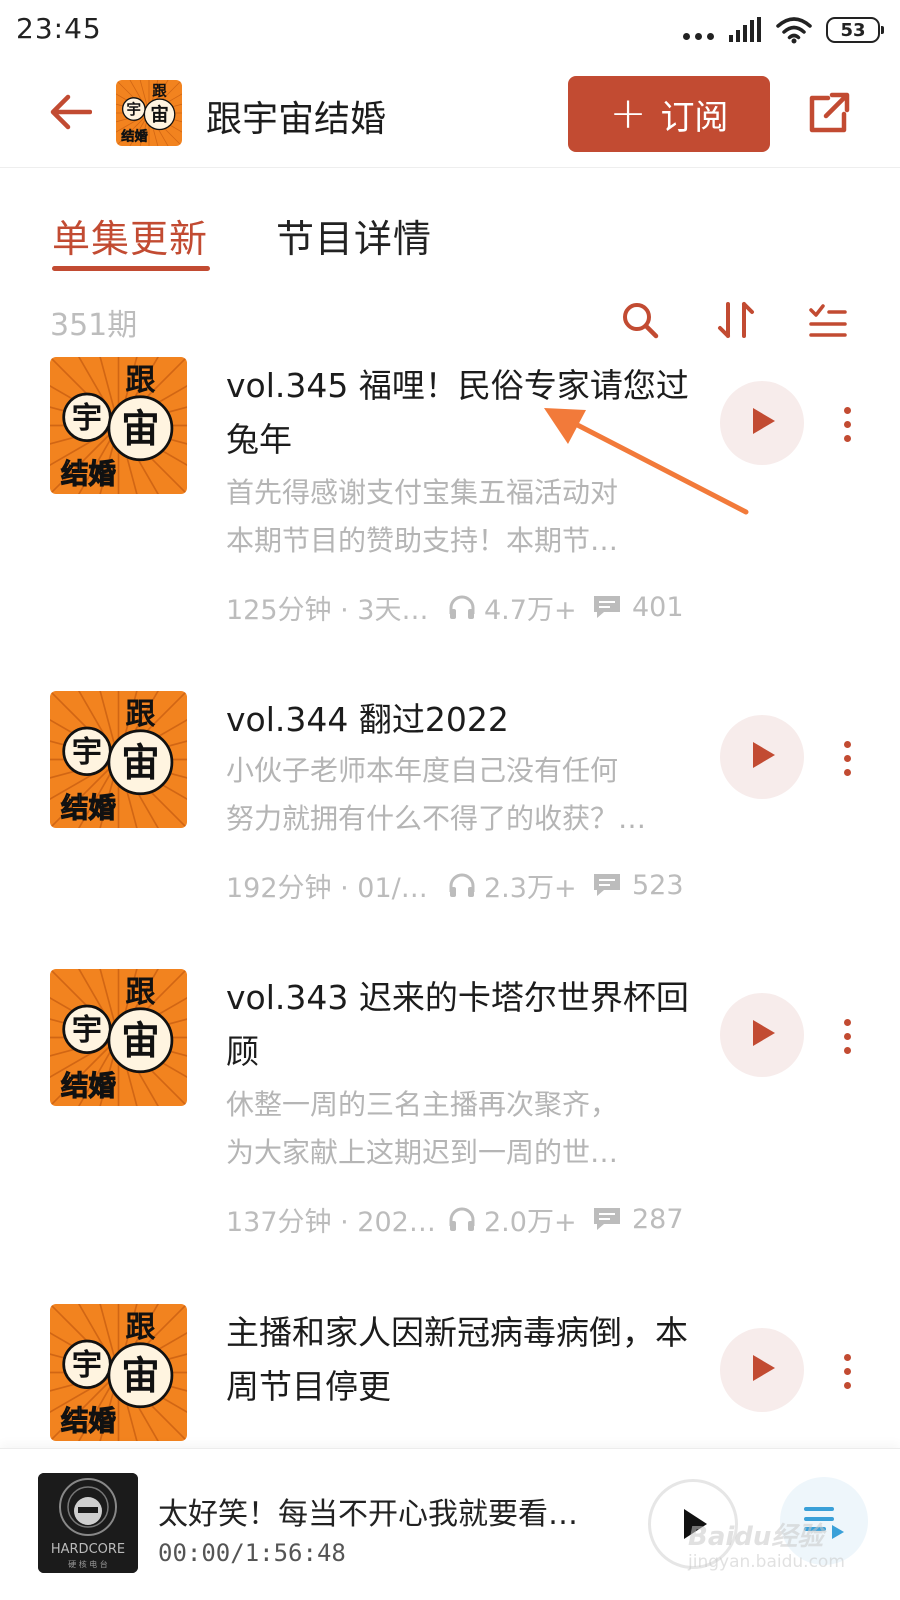  I want to click on episode-title: vol.345 福哩！民俗专家请您过兔年, so click(457, 412).